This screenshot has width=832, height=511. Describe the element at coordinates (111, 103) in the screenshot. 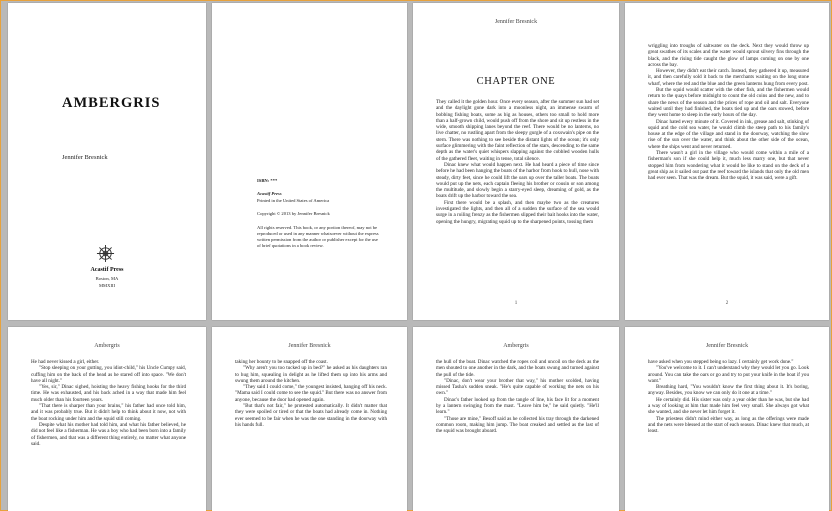

I see `book-title: AMBERGRIS` at that location.